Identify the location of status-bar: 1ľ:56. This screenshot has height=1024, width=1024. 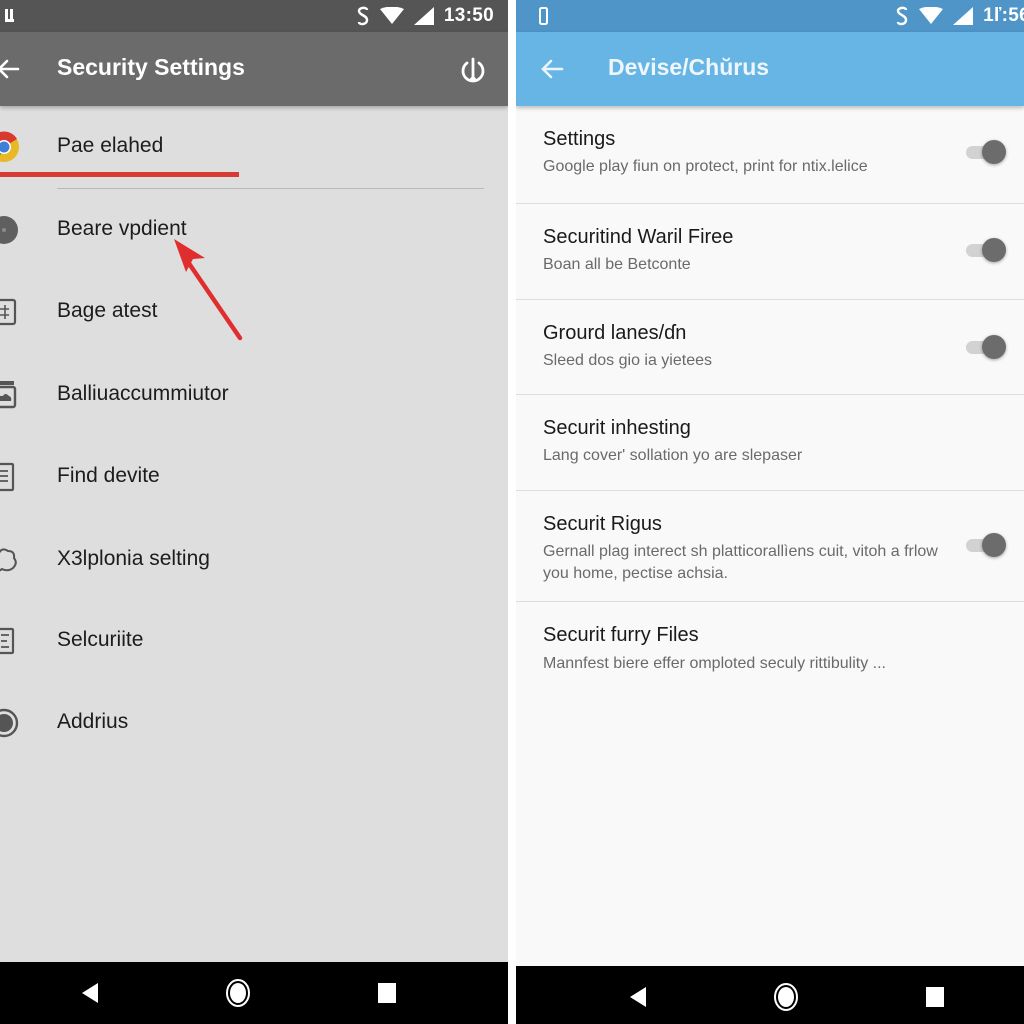
(770, 16).